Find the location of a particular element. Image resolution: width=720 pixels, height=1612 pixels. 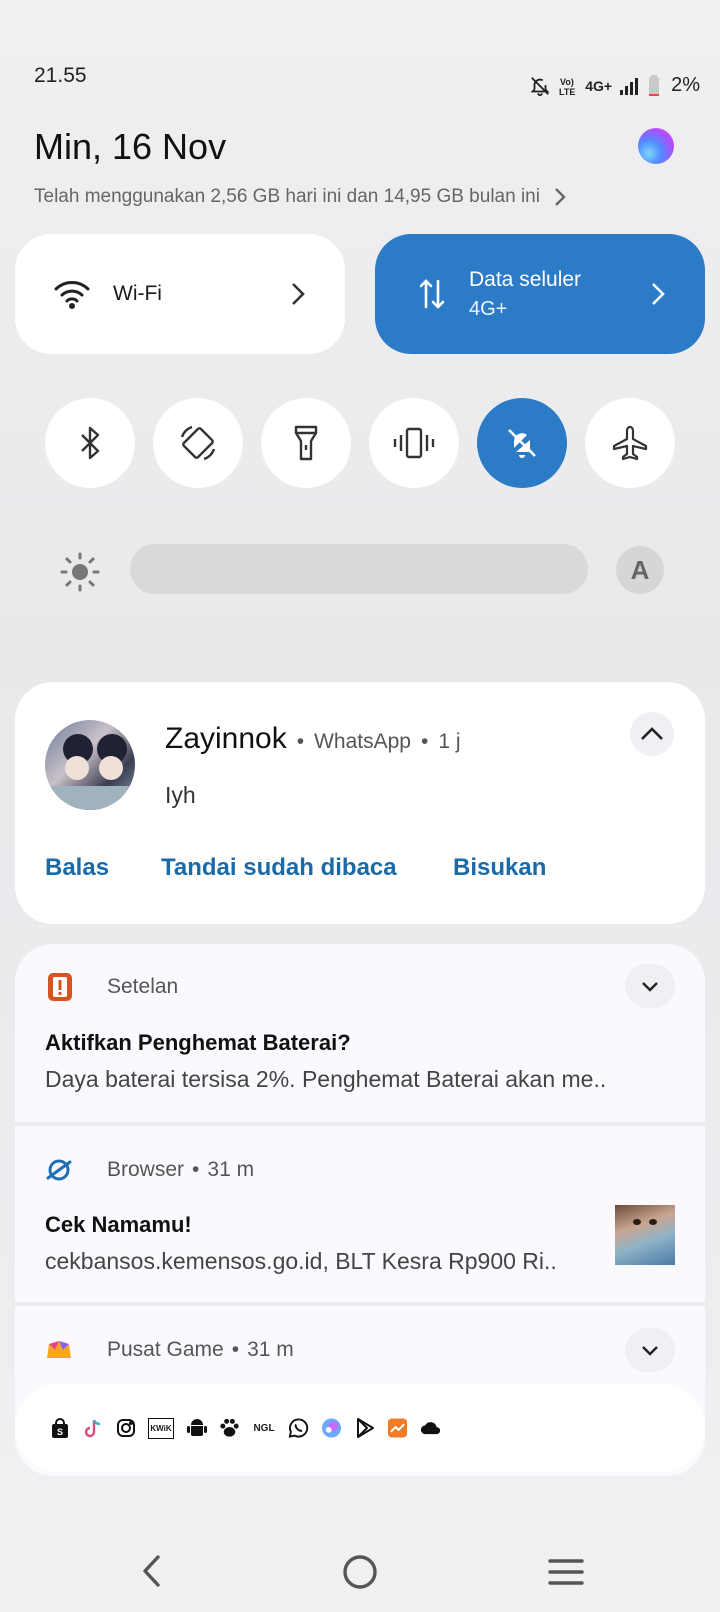

svg-text: LTE is located at coordinates (567, 92).